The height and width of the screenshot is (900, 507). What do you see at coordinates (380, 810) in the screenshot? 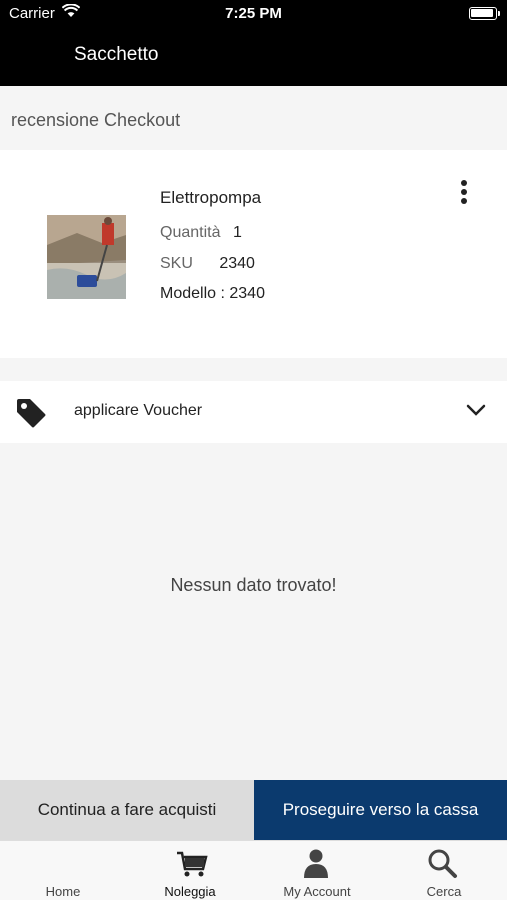
I see `proceed-to-checkout-button: Proseguire verso la cassa` at bounding box center [380, 810].